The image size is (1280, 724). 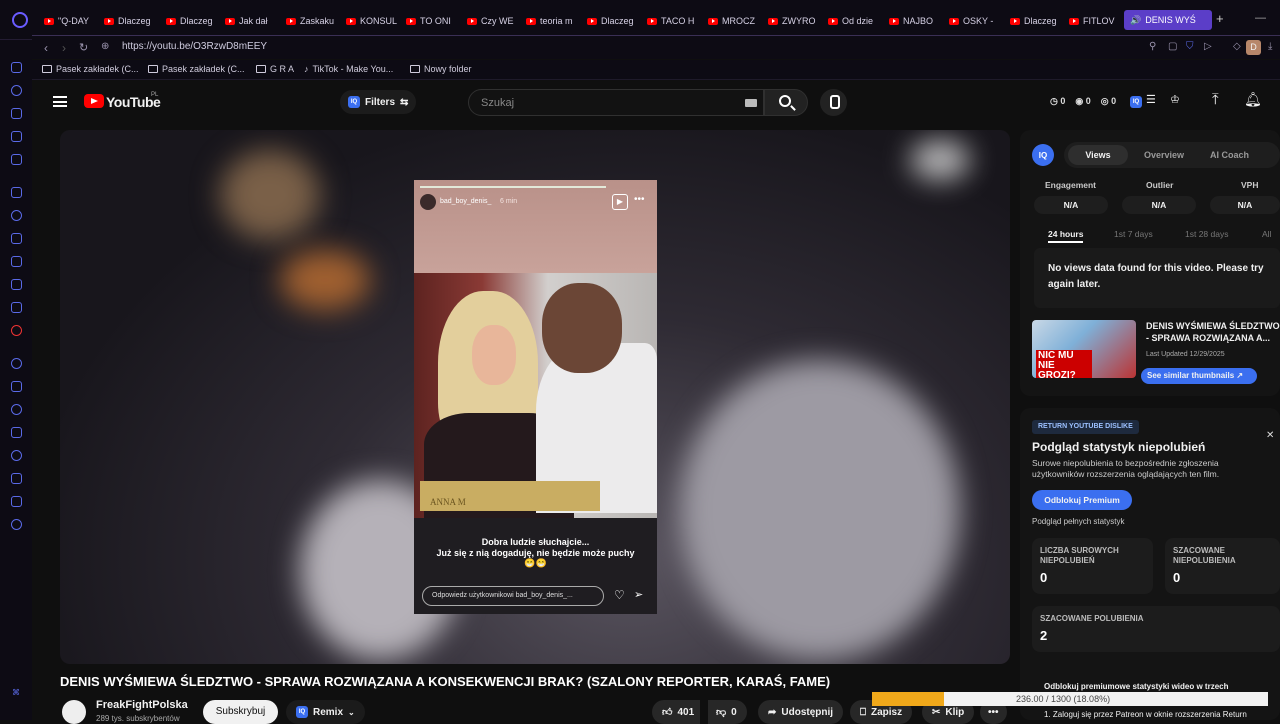 I want to click on sidebar-twitch-icon, so click(x=16, y=192).